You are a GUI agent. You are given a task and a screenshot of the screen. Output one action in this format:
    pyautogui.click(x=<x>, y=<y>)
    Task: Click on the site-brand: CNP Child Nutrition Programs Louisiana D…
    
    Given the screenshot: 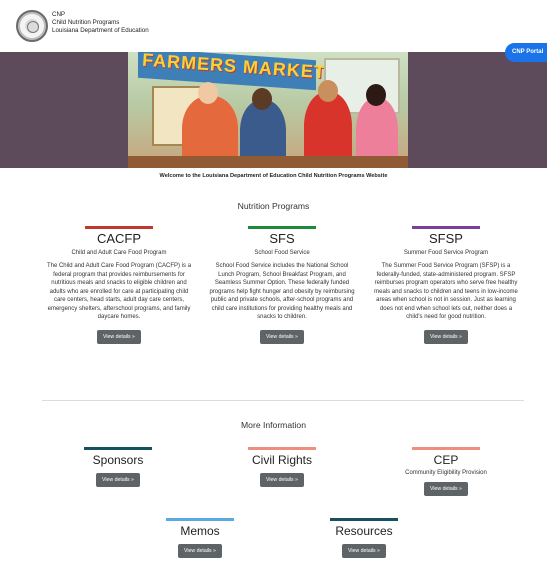 What is the action you would take?
    pyautogui.click(x=100, y=23)
    